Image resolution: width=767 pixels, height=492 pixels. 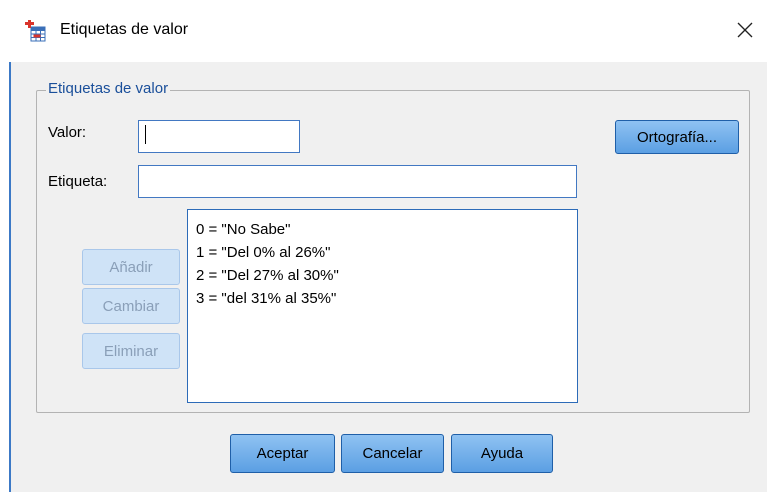 What do you see at coordinates (78, 181) in the screenshot?
I see `etiqueta-label: Etiqueta:` at bounding box center [78, 181].